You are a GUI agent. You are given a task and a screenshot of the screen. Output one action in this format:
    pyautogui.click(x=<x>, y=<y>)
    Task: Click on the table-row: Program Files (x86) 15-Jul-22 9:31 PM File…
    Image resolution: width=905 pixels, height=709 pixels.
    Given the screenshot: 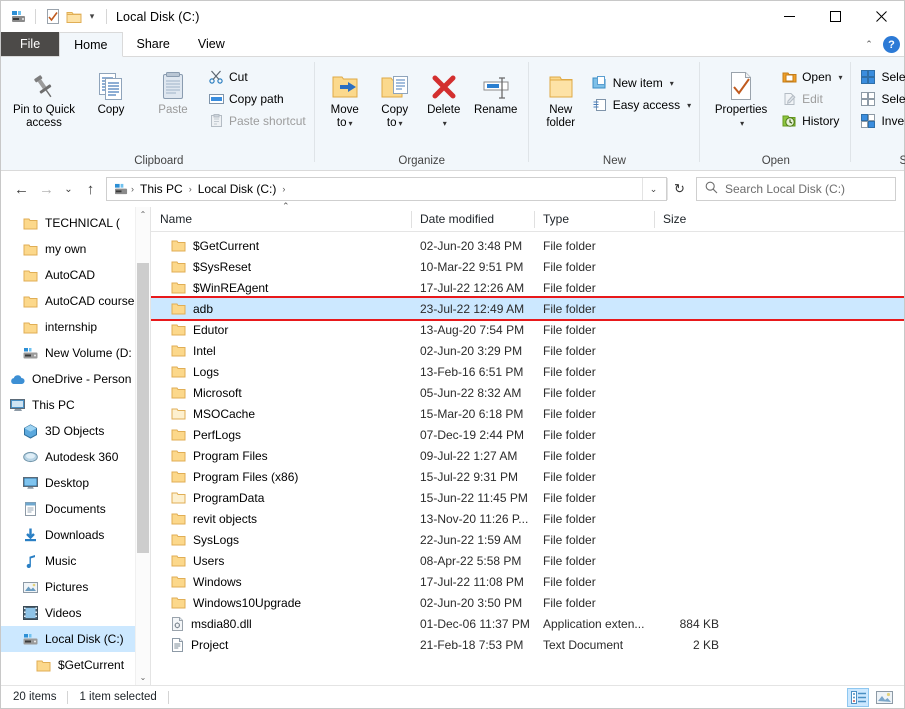 What is the action you would take?
    pyautogui.click(x=527, y=476)
    